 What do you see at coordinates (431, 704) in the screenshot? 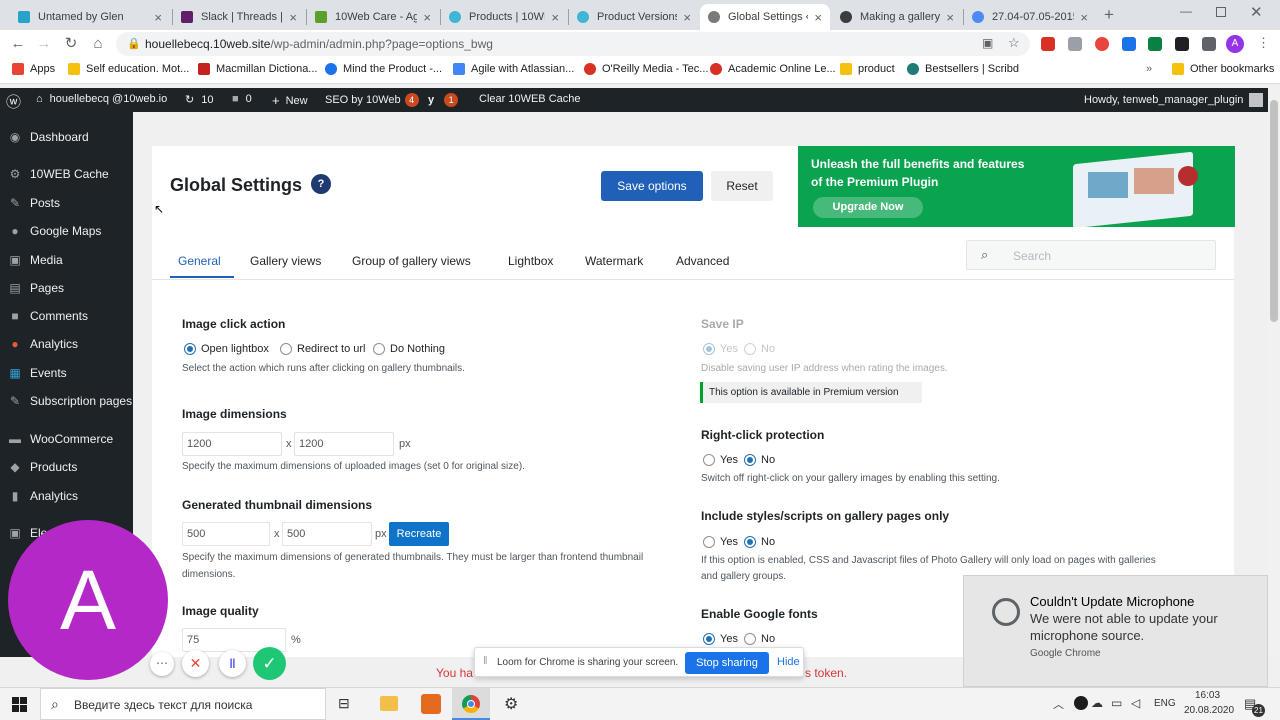
I see `taskbar-app-icon` at bounding box center [431, 704].